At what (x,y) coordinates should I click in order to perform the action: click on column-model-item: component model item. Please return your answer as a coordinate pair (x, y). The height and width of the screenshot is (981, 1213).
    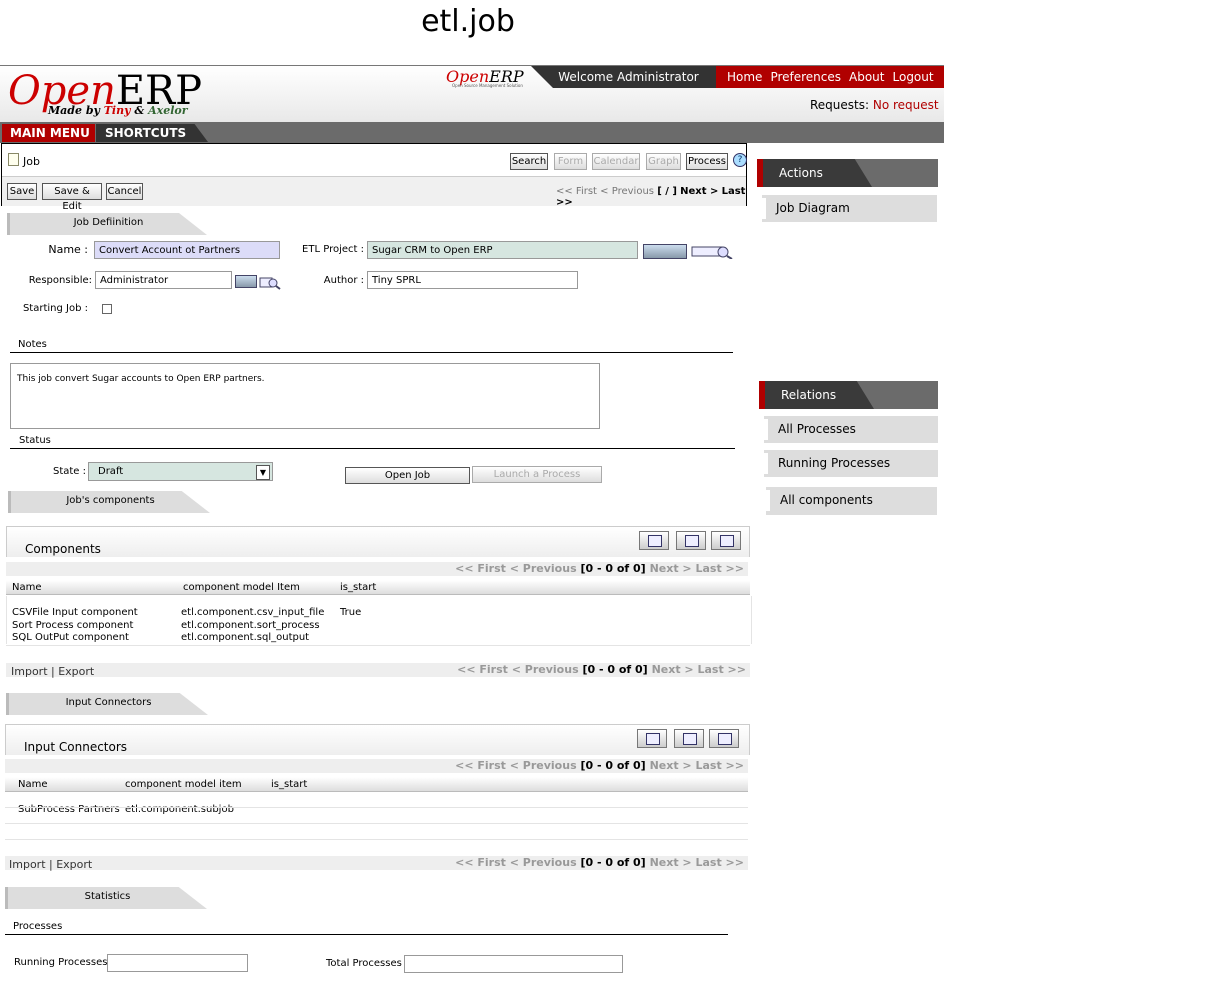
    Looking at the image, I should click on (183, 784).